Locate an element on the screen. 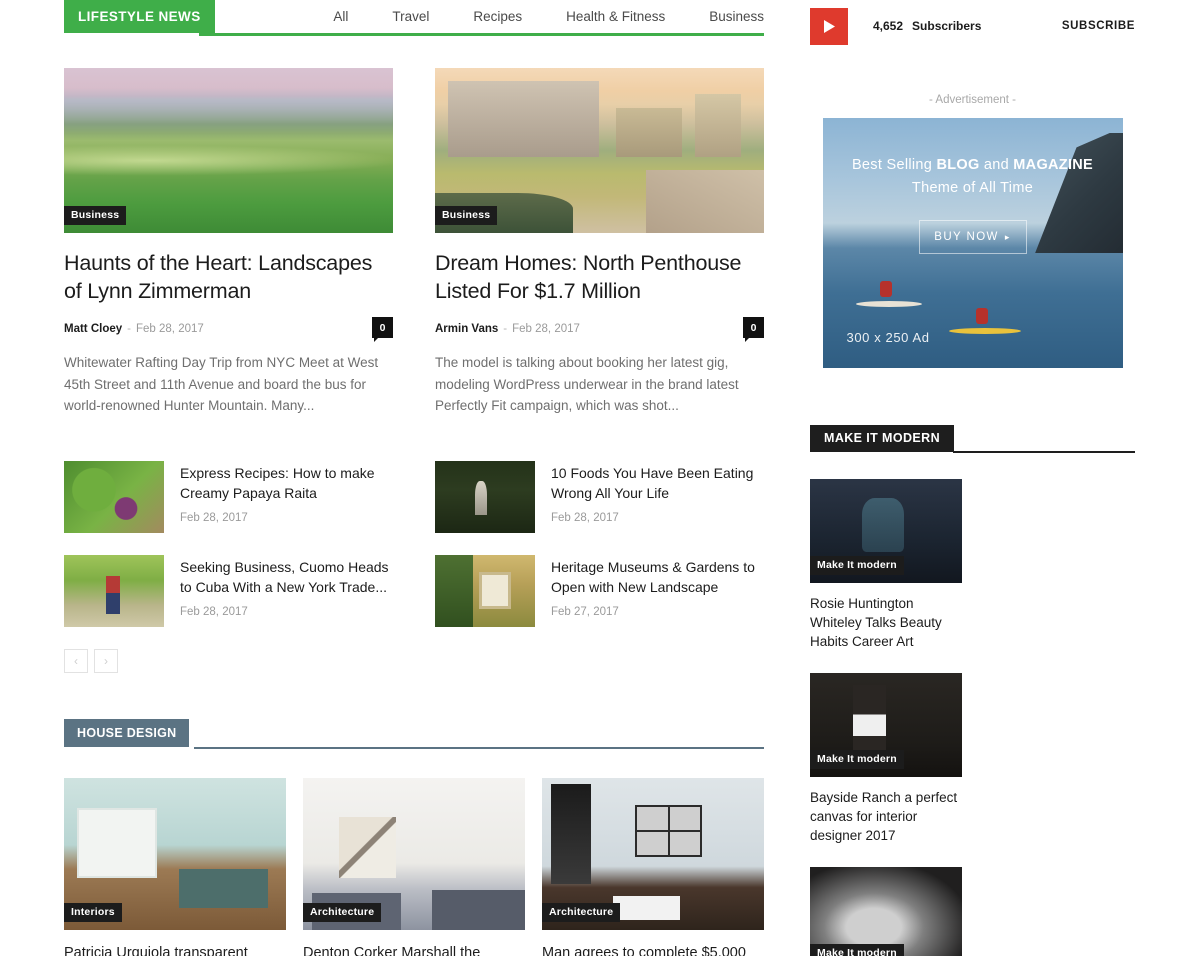 The height and width of the screenshot is (956, 1200). house-image-white-interior: Architecture is located at coordinates (414, 853).